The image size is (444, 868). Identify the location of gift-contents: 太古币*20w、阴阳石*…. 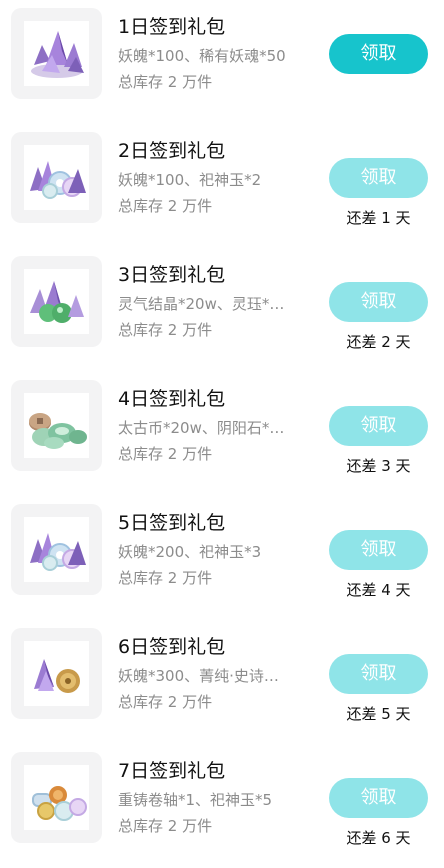
(201, 428).